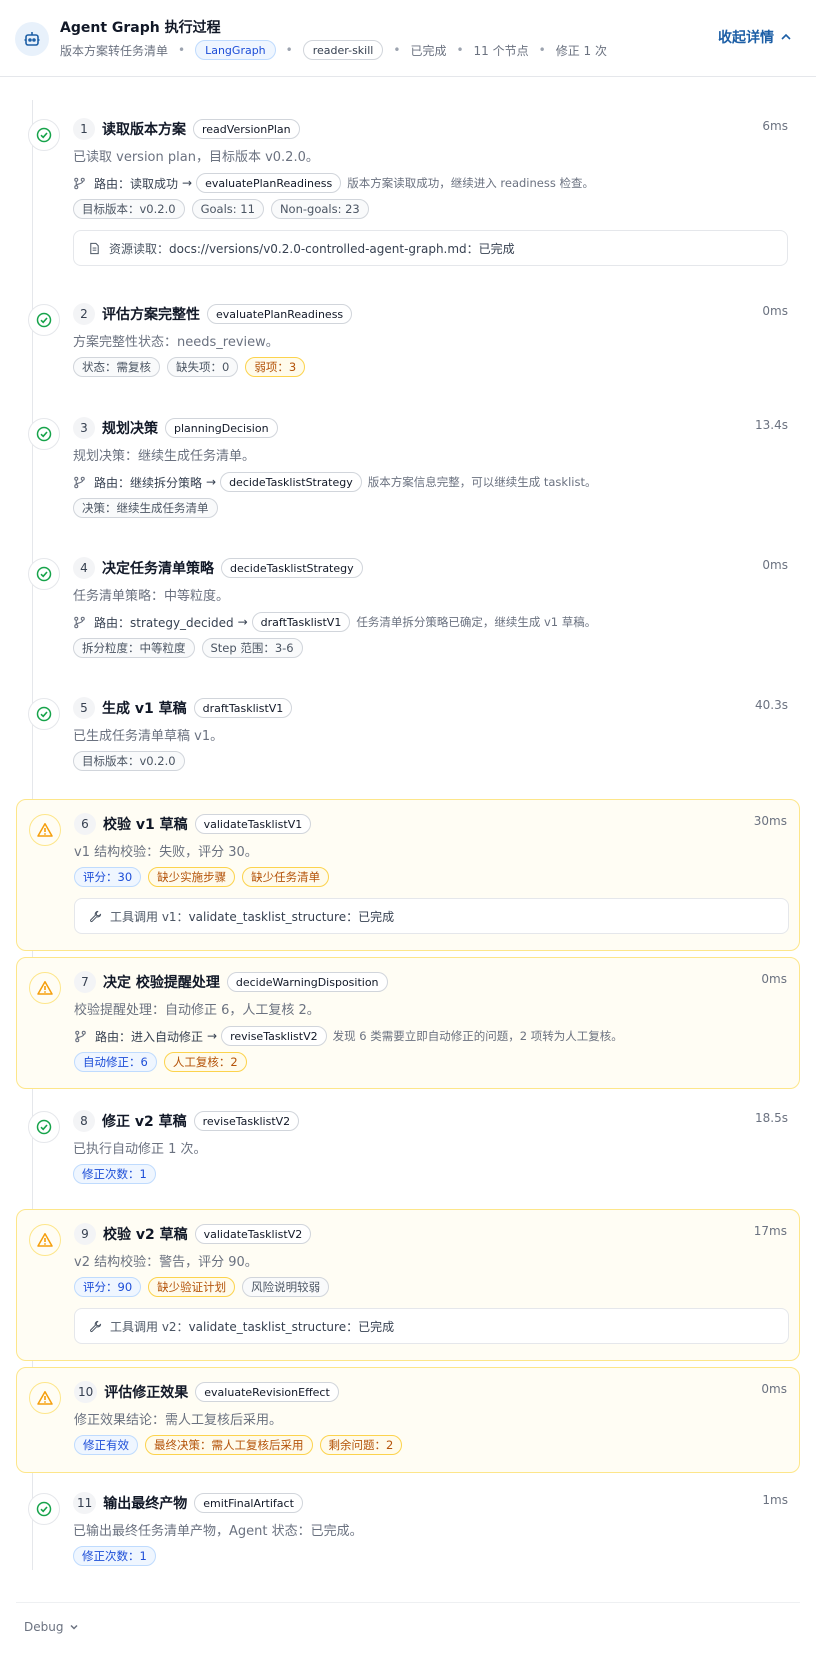 The height and width of the screenshot is (1662, 816). I want to click on step-duration: 30ms, so click(770, 821).